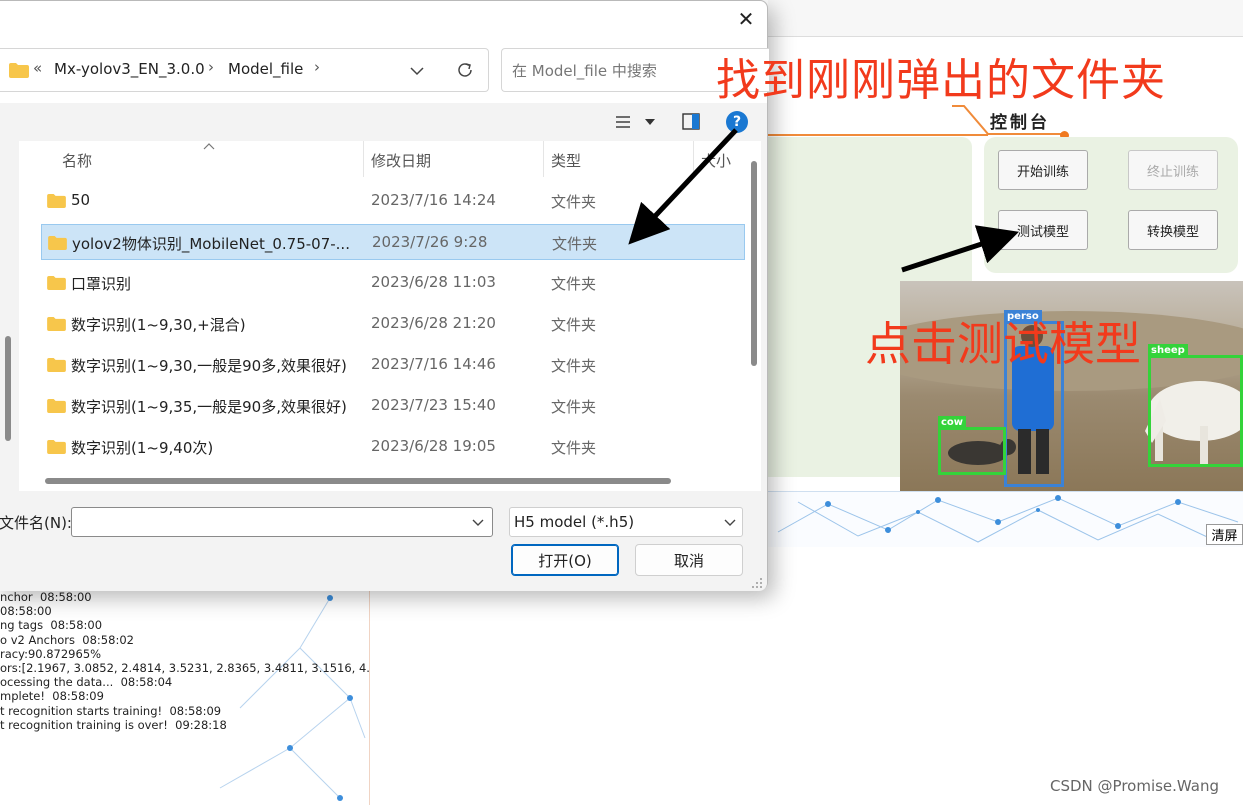 This screenshot has height=805, width=1243. Describe the element at coordinates (81, 200) in the screenshot. I see `file-name: 50` at that location.